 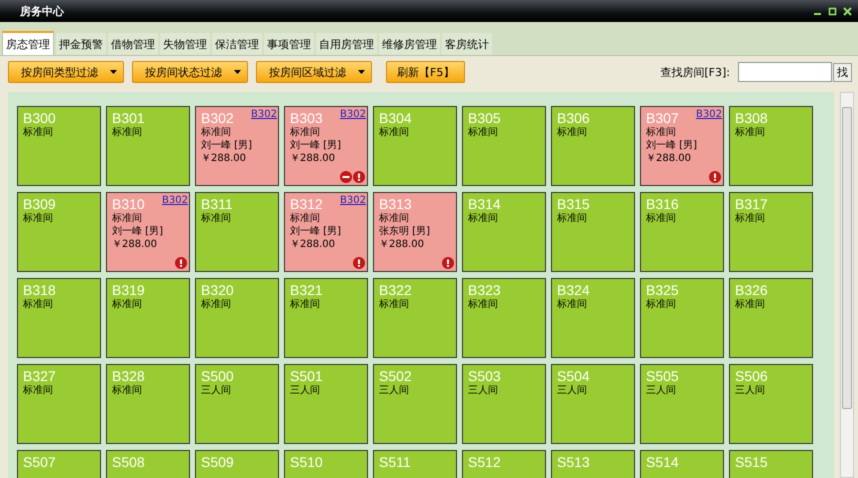 What do you see at coordinates (771, 232) in the screenshot?
I see `room-tile: B317 标准间` at bounding box center [771, 232].